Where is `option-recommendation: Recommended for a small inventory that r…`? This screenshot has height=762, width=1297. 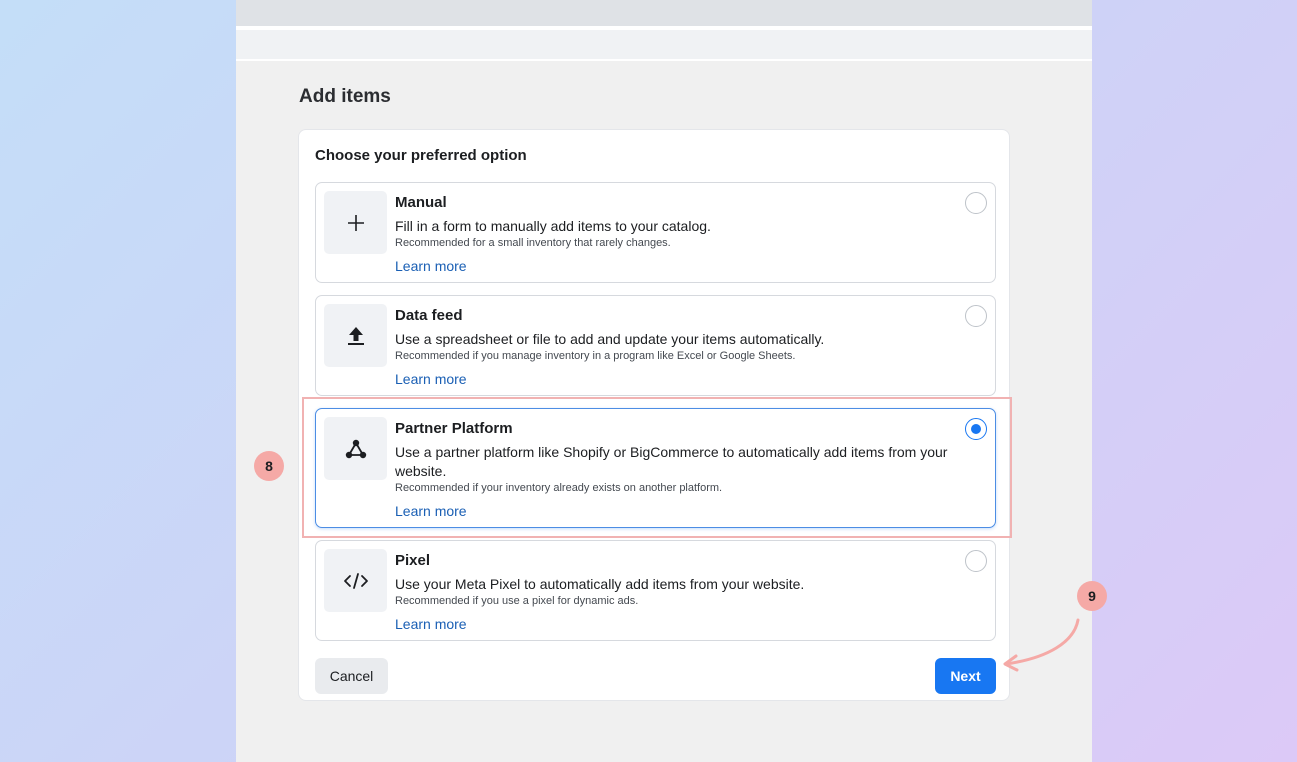
option-recommendation: Recommended for a small inventory that r… is located at coordinates (533, 243).